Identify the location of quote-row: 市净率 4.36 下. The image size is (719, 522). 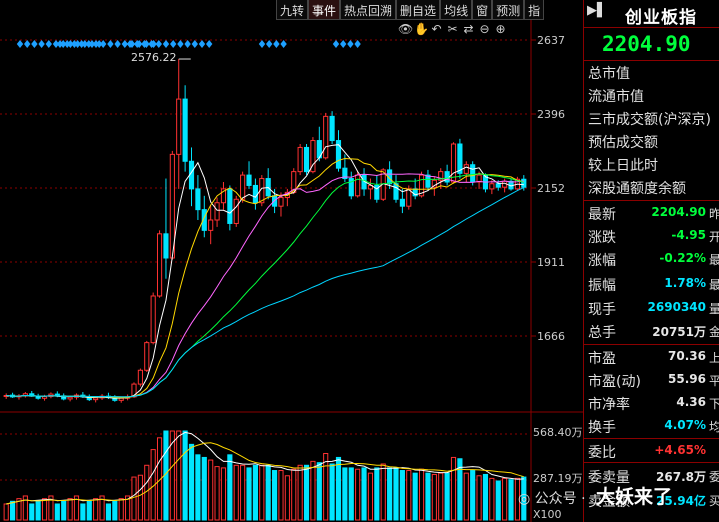
(651, 404).